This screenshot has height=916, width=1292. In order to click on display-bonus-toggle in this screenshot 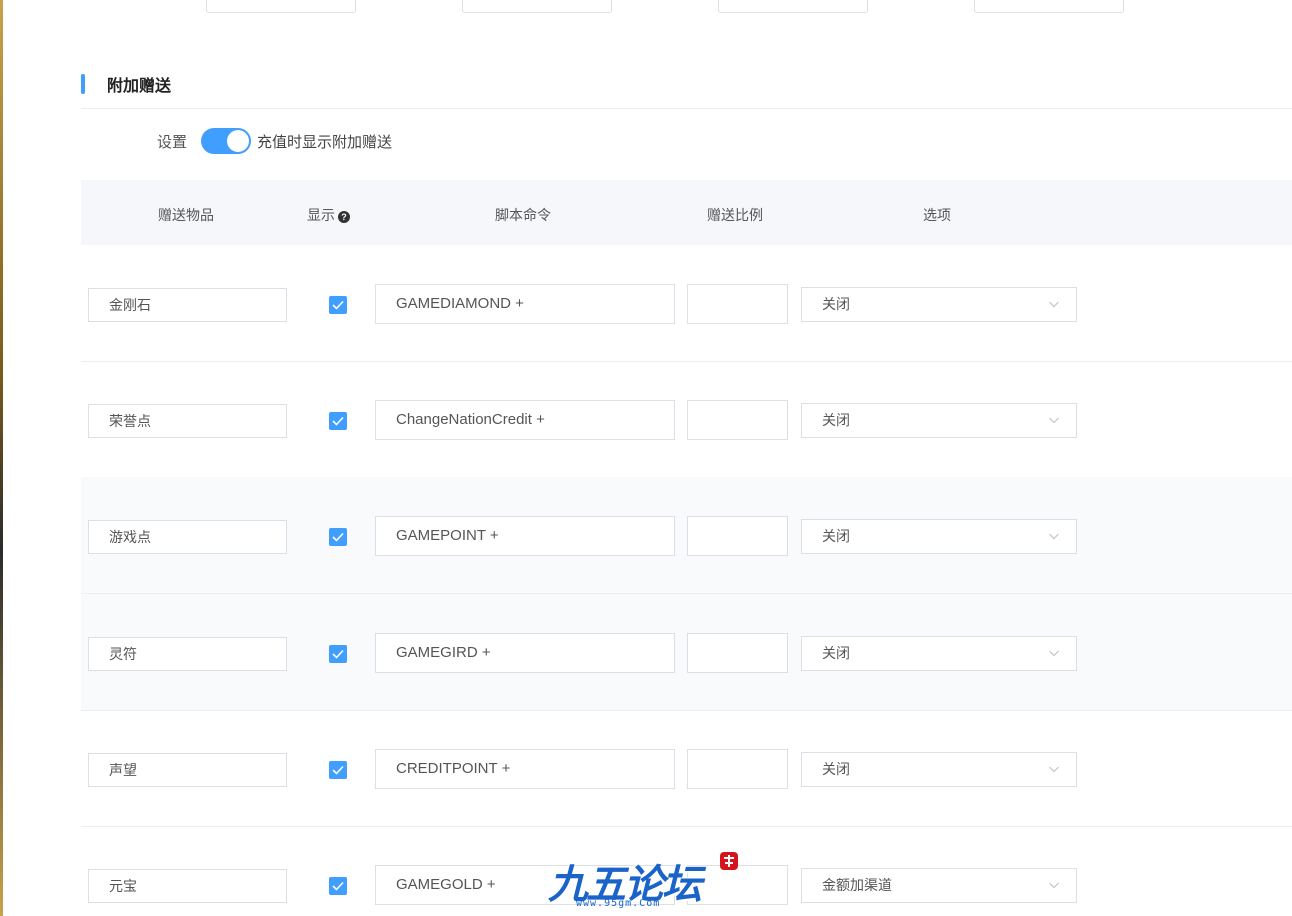, I will do `click(226, 141)`.